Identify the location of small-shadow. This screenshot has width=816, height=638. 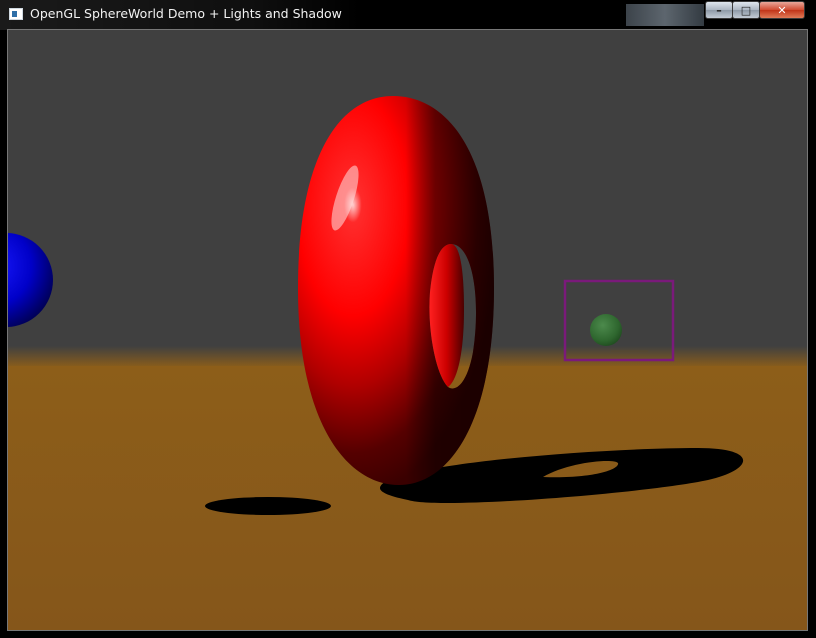
(268, 506).